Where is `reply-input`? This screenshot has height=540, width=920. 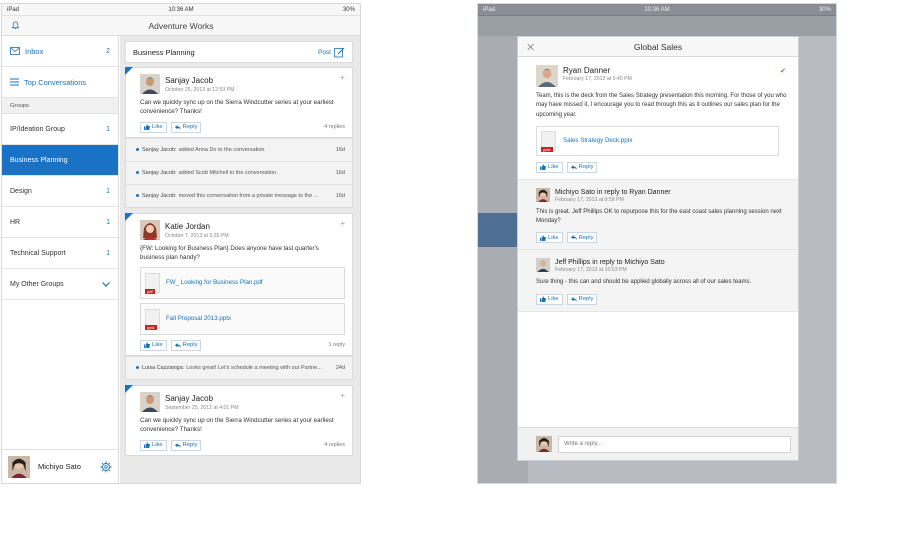 reply-input is located at coordinates (674, 444).